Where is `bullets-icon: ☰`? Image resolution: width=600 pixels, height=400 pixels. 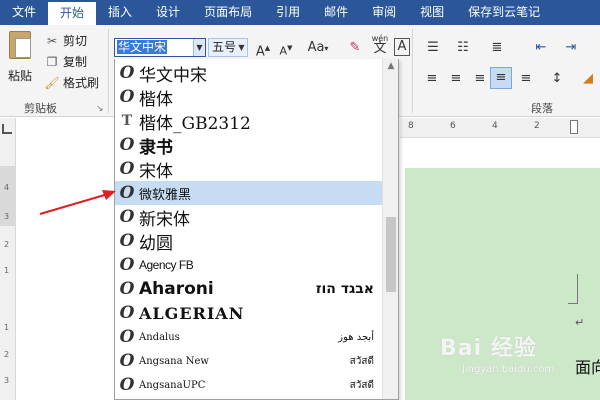
bullets-icon: ☰ is located at coordinates (433, 48).